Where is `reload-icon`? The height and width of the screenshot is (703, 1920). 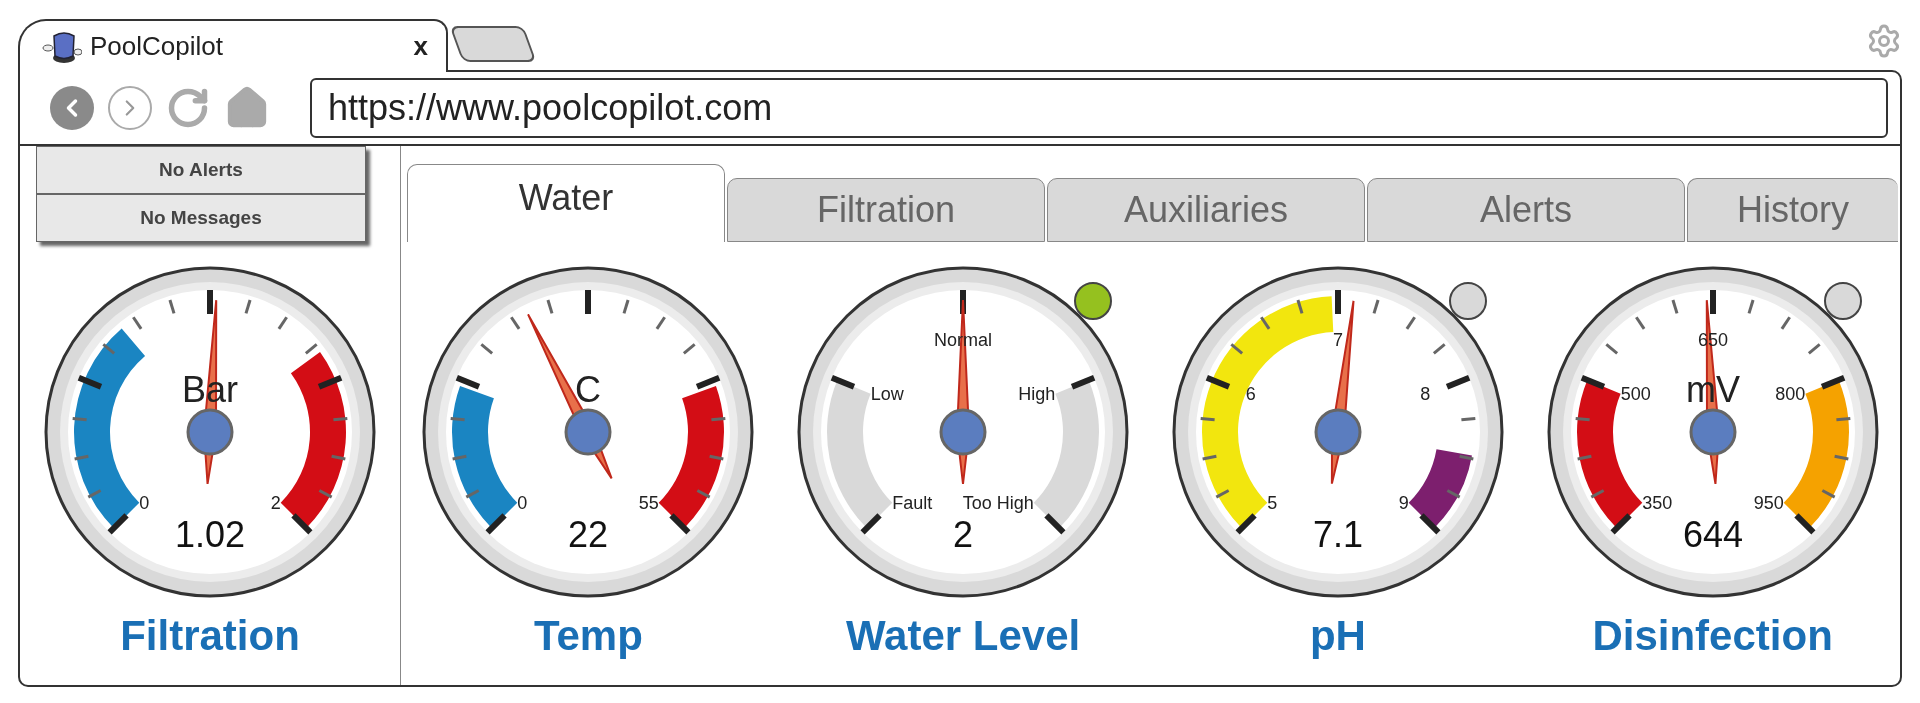
reload-icon is located at coordinates (188, 108).